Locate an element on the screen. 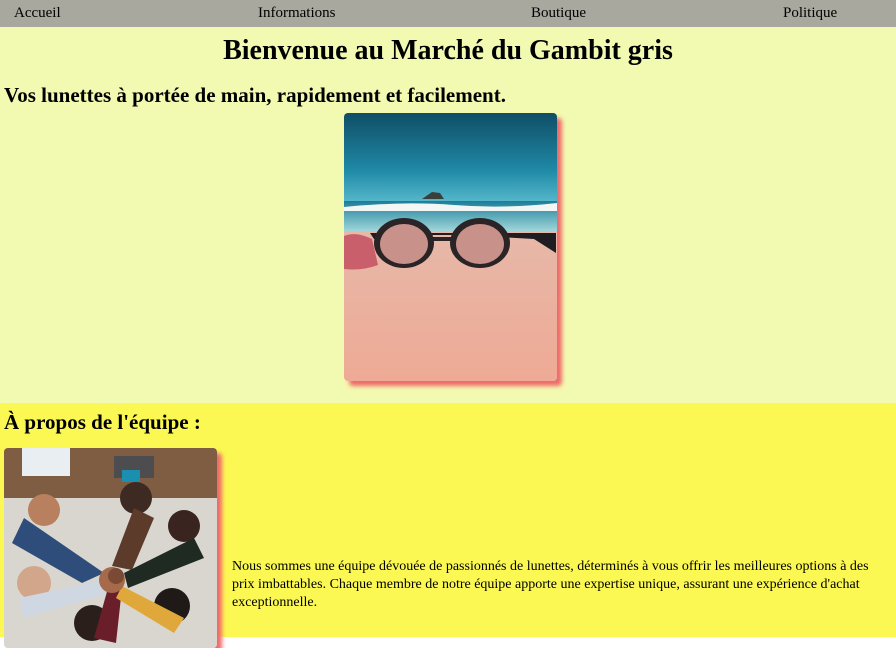 Image resolution: width=896 pixels, height=648 pixels. nav-link-informations: Informations is located at coordinates (296, 13).